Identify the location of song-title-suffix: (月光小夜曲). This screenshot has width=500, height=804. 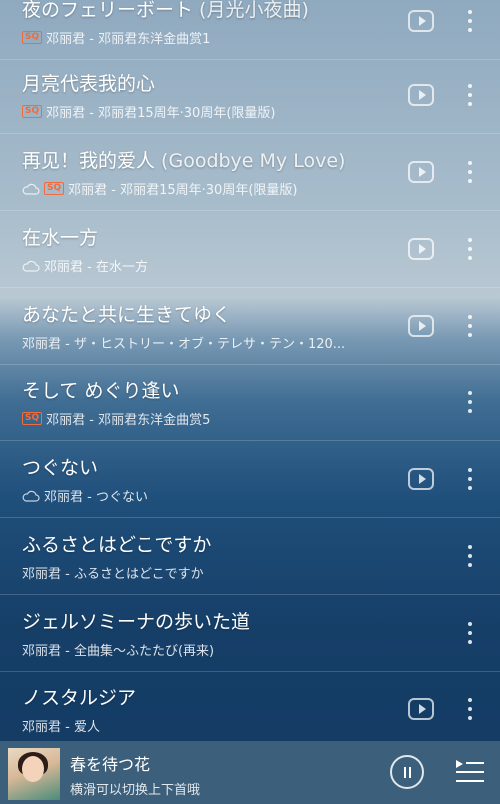
(251, 10).